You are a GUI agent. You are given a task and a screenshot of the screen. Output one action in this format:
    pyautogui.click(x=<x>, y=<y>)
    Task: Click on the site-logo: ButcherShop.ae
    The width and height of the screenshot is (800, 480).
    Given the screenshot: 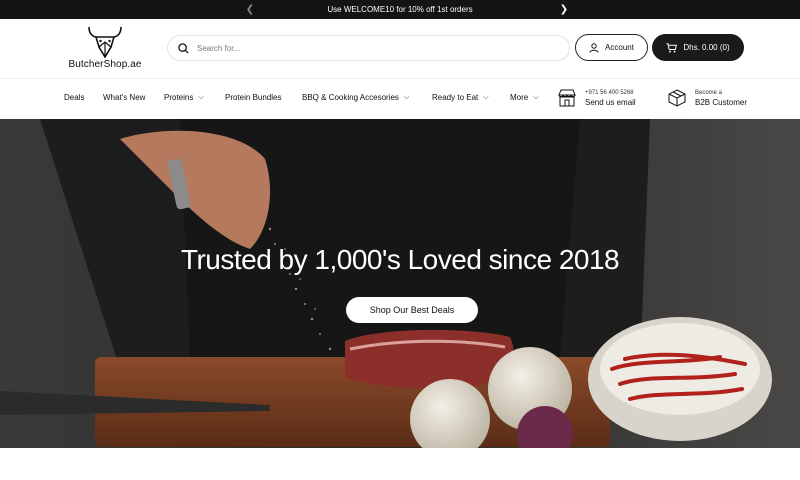 What is the action you would take?
    pyautogui.click(x=105, y=49)
    